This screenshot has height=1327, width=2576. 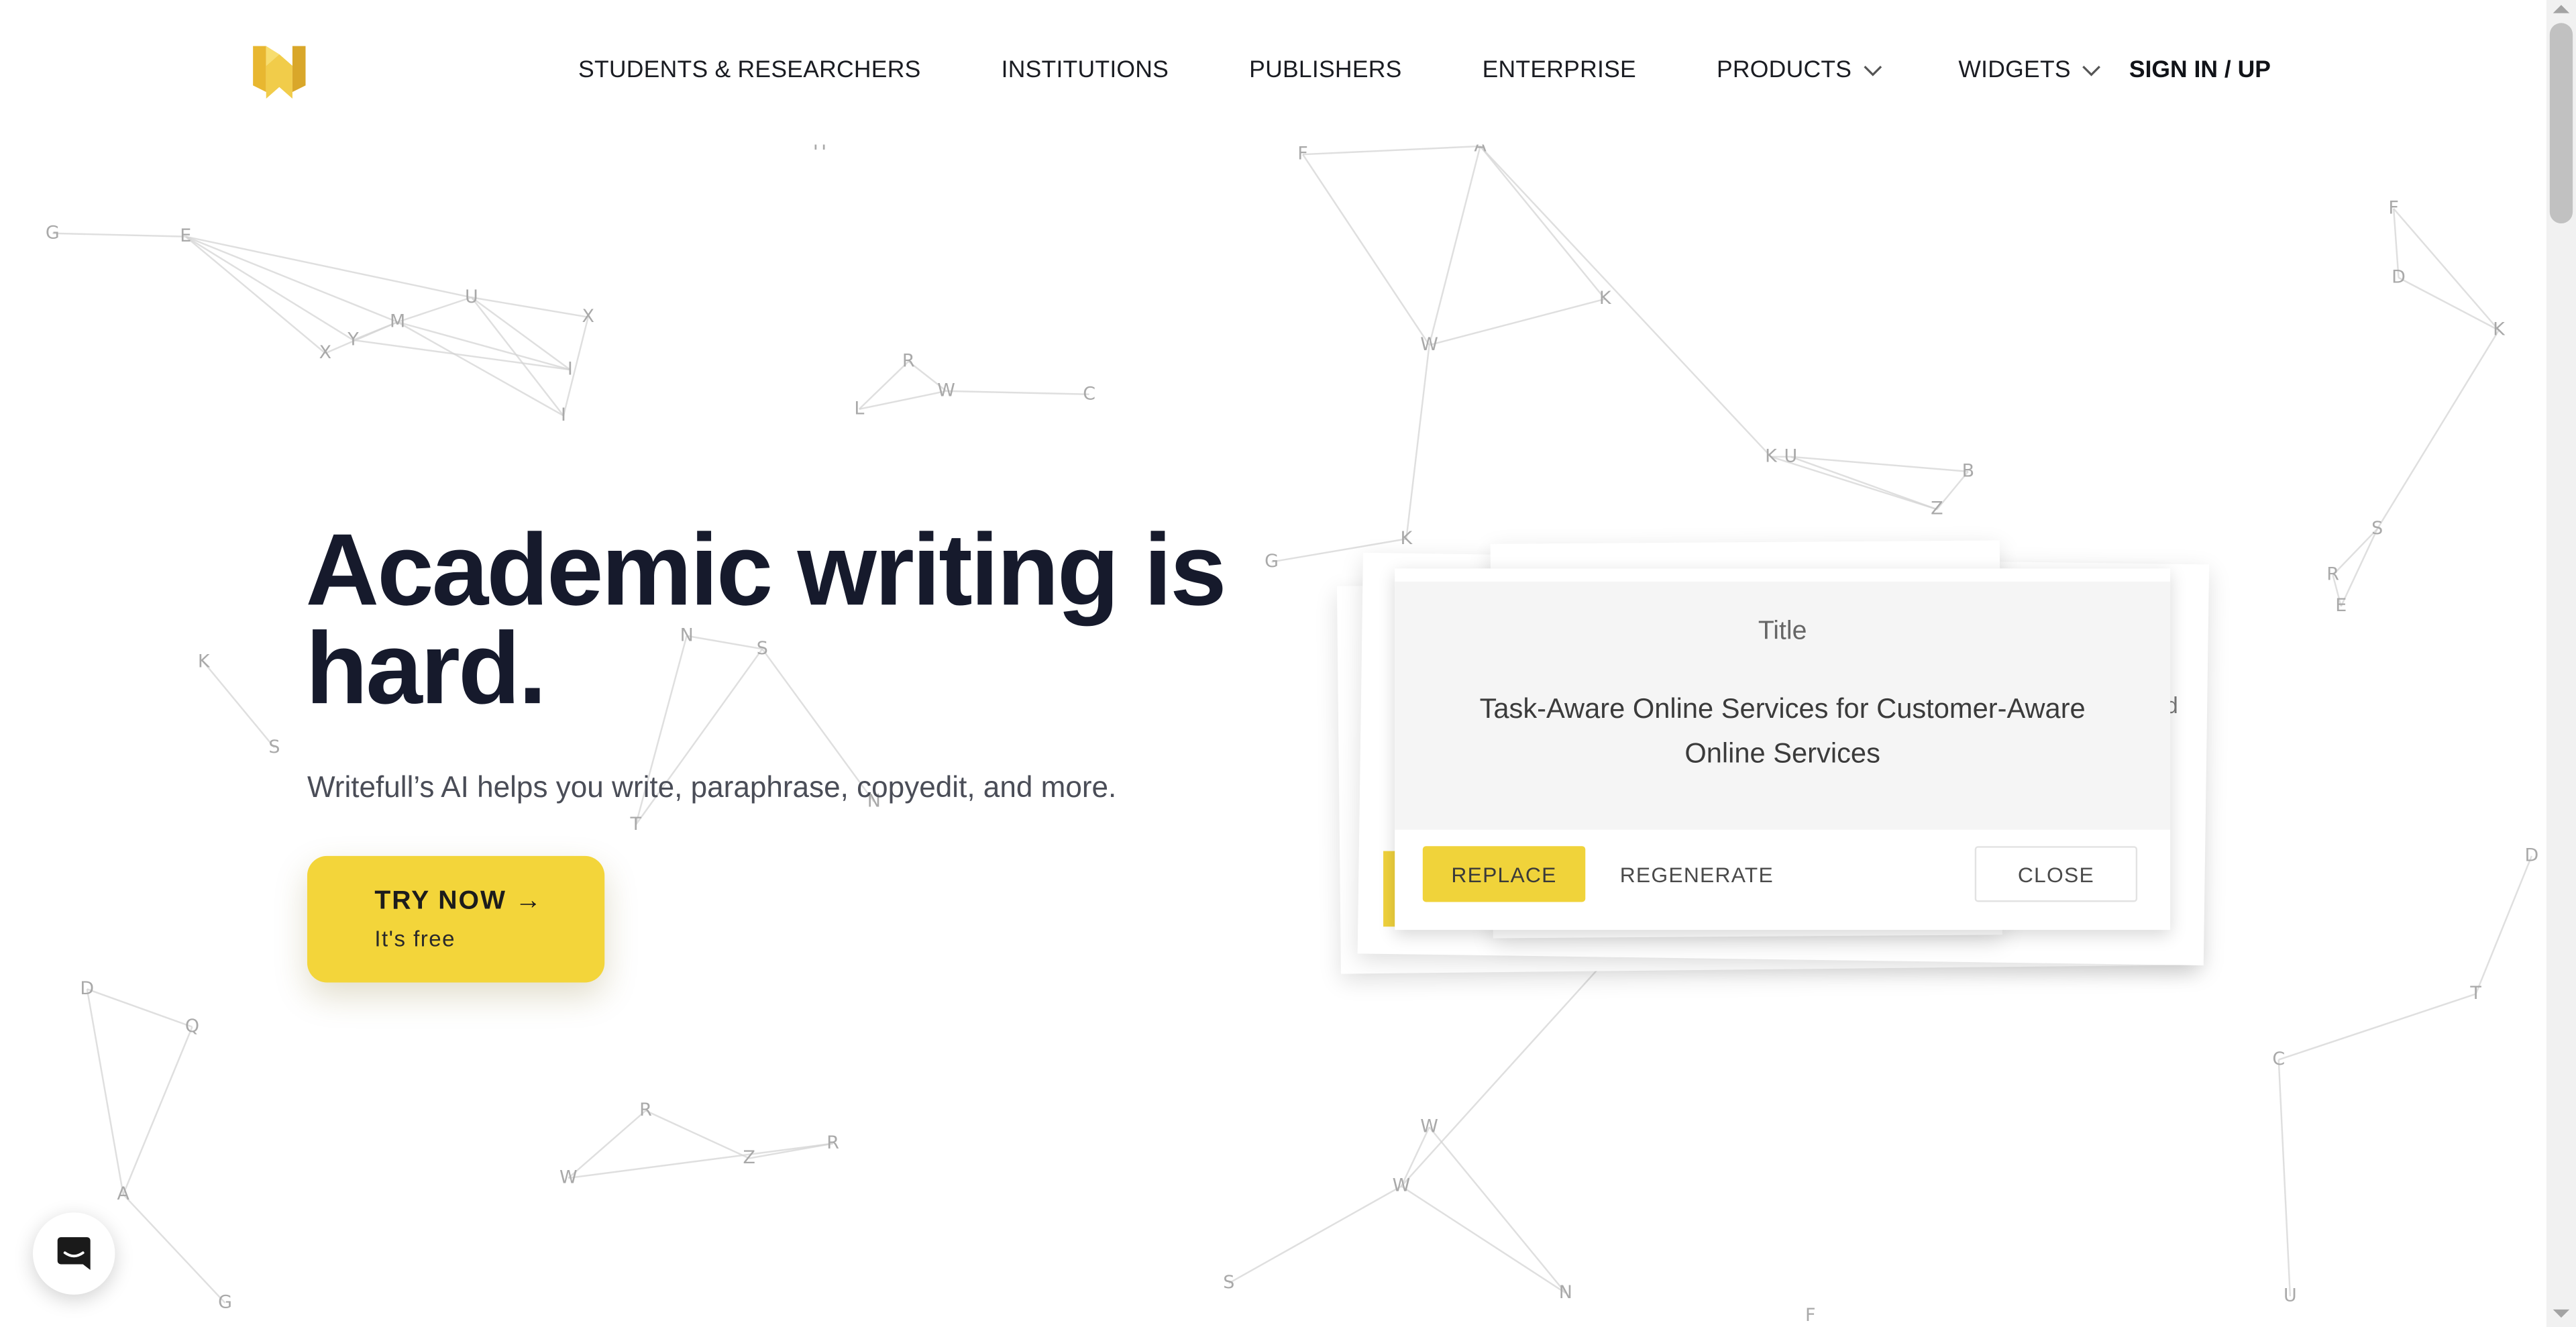 I want to click on sign-in-link: SIGN IN / UP, so click(x=2200, y=71).